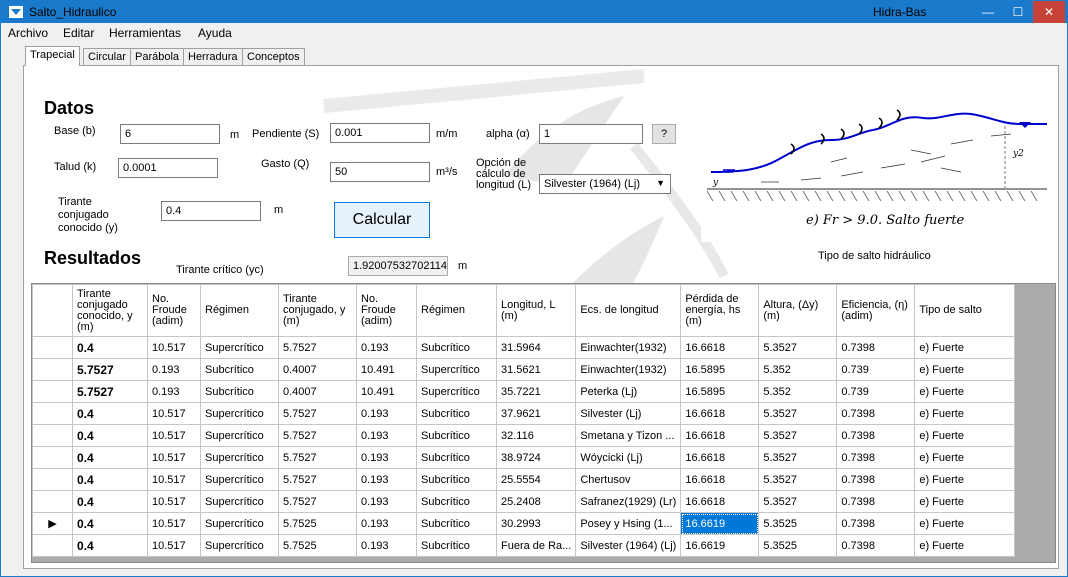 The image size is (1068, 577). I want to click on base-input: 6, so click(170, 134).